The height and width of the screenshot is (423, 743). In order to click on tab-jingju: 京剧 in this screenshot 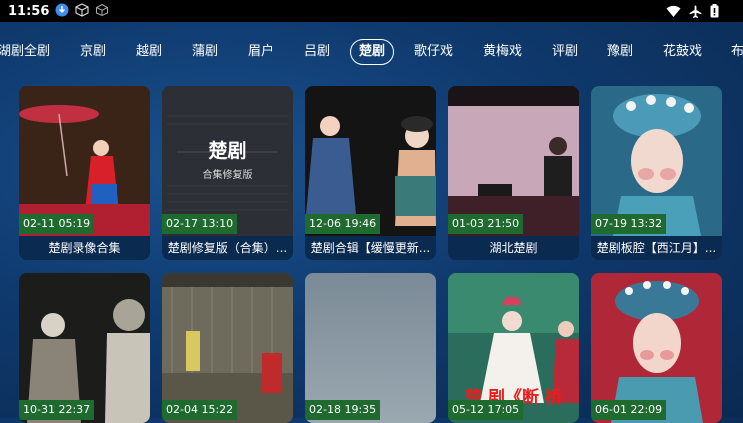, I will do `click(93, 52)`.